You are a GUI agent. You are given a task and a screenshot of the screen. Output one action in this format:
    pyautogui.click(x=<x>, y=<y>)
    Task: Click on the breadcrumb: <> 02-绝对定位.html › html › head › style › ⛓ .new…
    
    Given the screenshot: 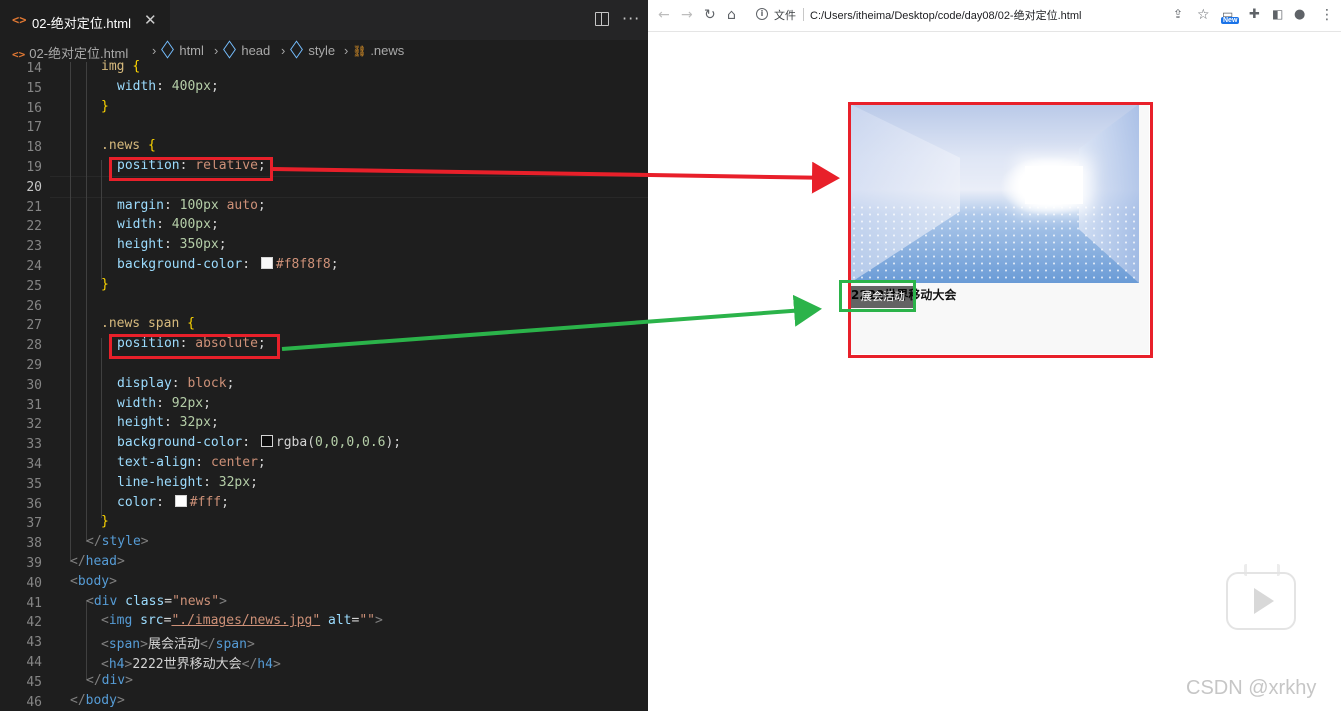 What is the action you would take?
    pyautogui.click(x=324, y=51)
    